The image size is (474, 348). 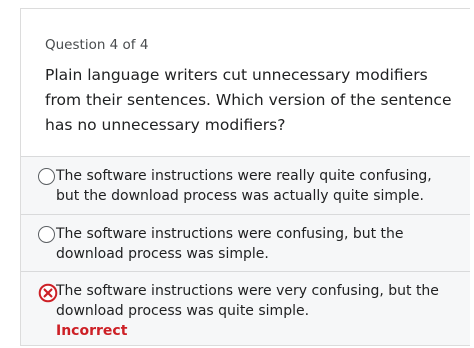 What do you see at coordinates (92, 331) in the screenshot?
I see `incorrect-feedback: Incorrect` at bounding box center [92, 331].